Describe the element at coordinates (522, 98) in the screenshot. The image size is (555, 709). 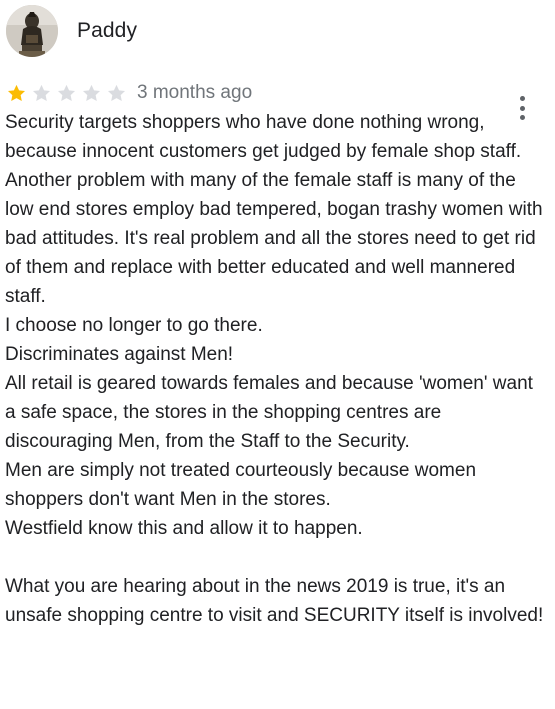
I see `more-vertical-icon-dot` at that location.